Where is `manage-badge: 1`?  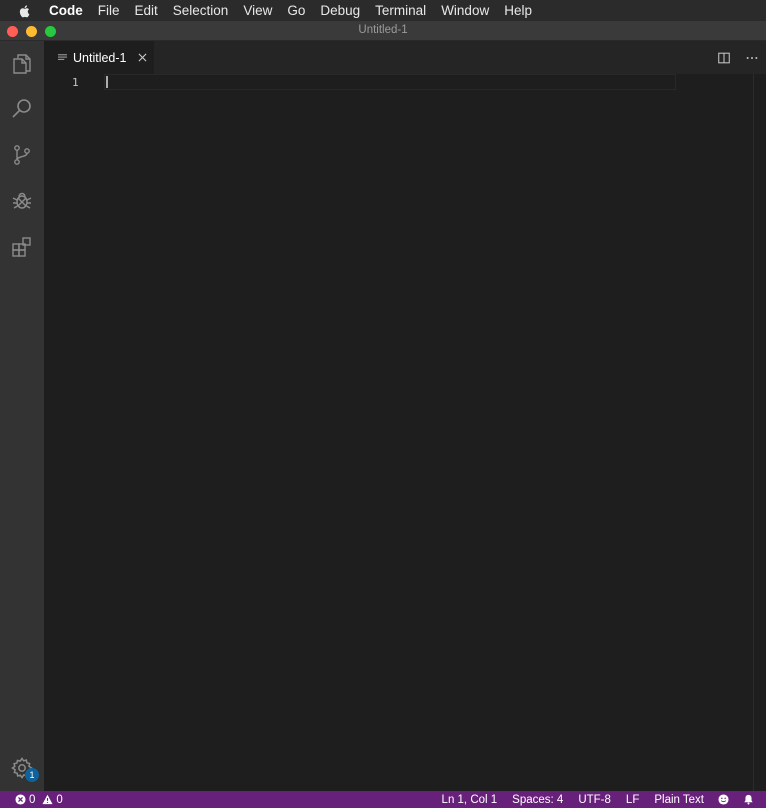
manage-badge: 1 is located at coordinates (32, 775).